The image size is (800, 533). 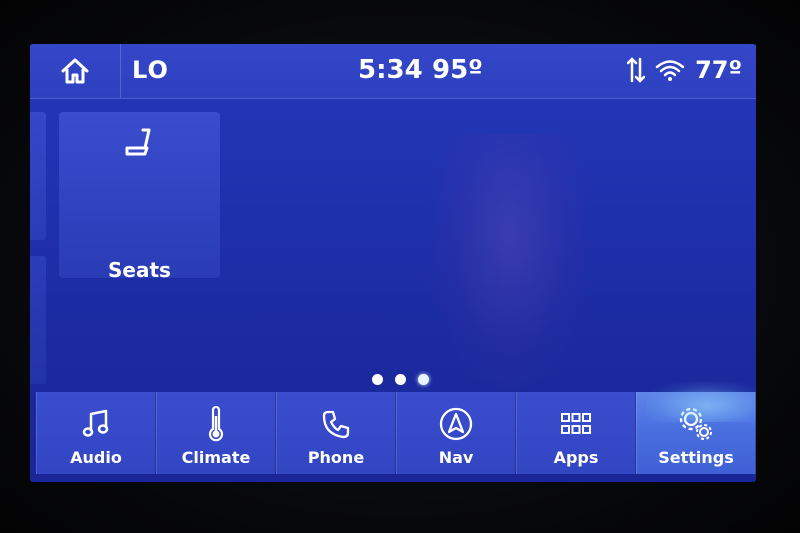 I want to click on music-note-icon, so click(x=95, y=423).